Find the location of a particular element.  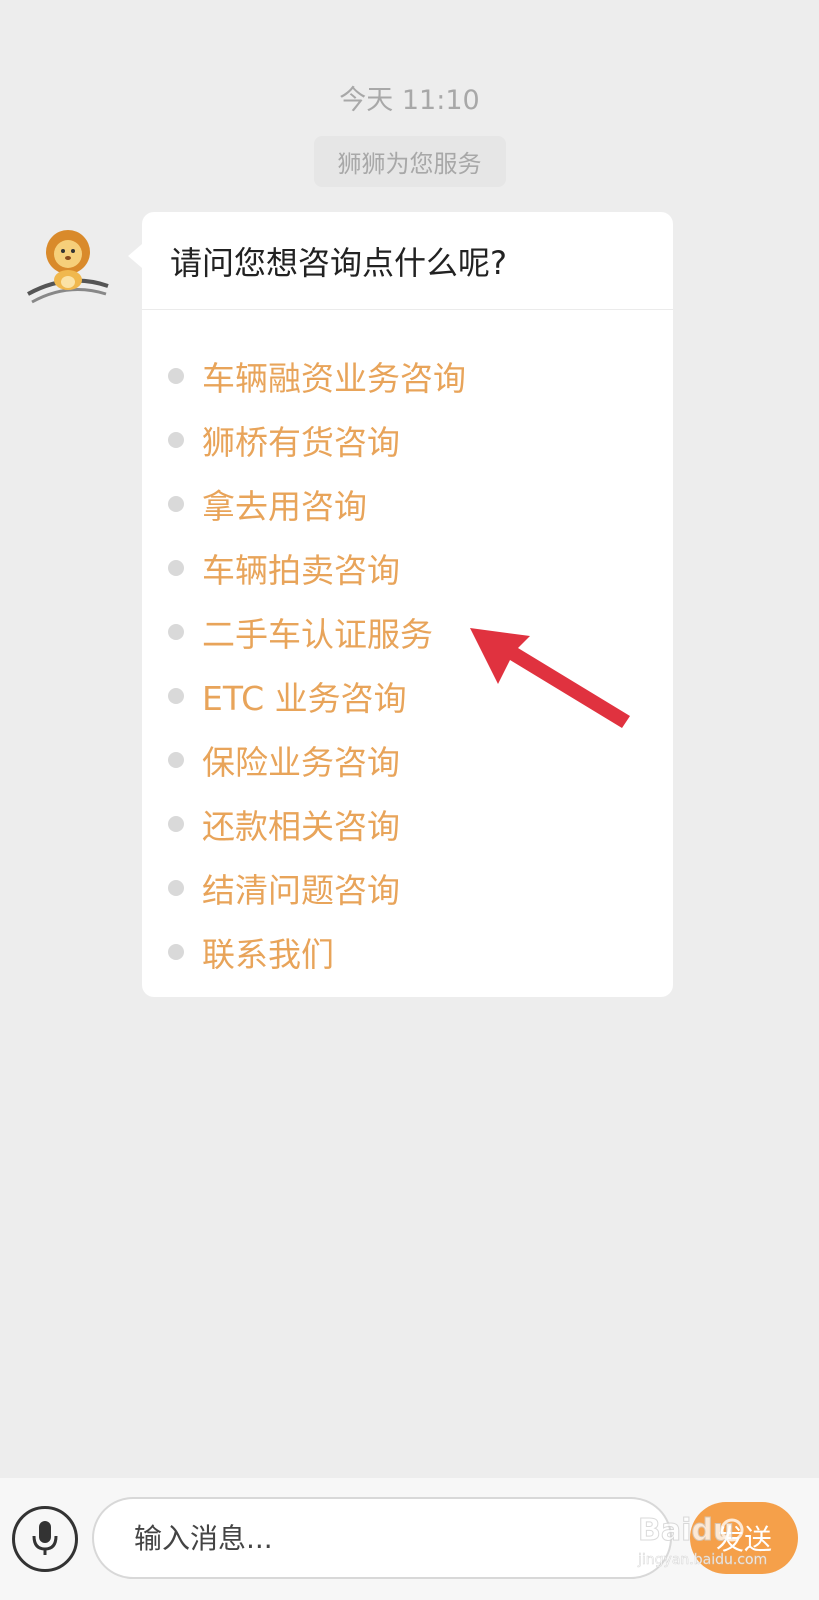

quick-reply-option: 拿去用咨询 is located at coordinates (317, 504).